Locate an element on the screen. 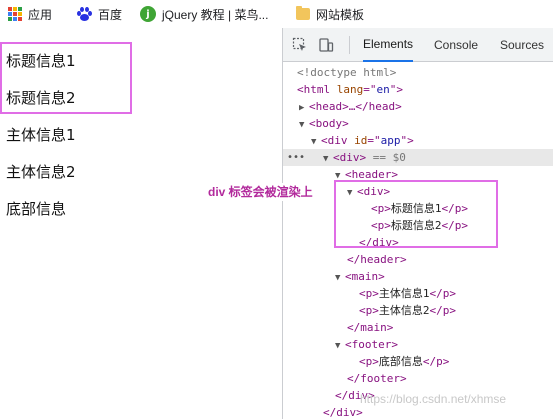 The image size is (553, 419). doctype-node: <!doctype html> is located at coordinates (347, 72).